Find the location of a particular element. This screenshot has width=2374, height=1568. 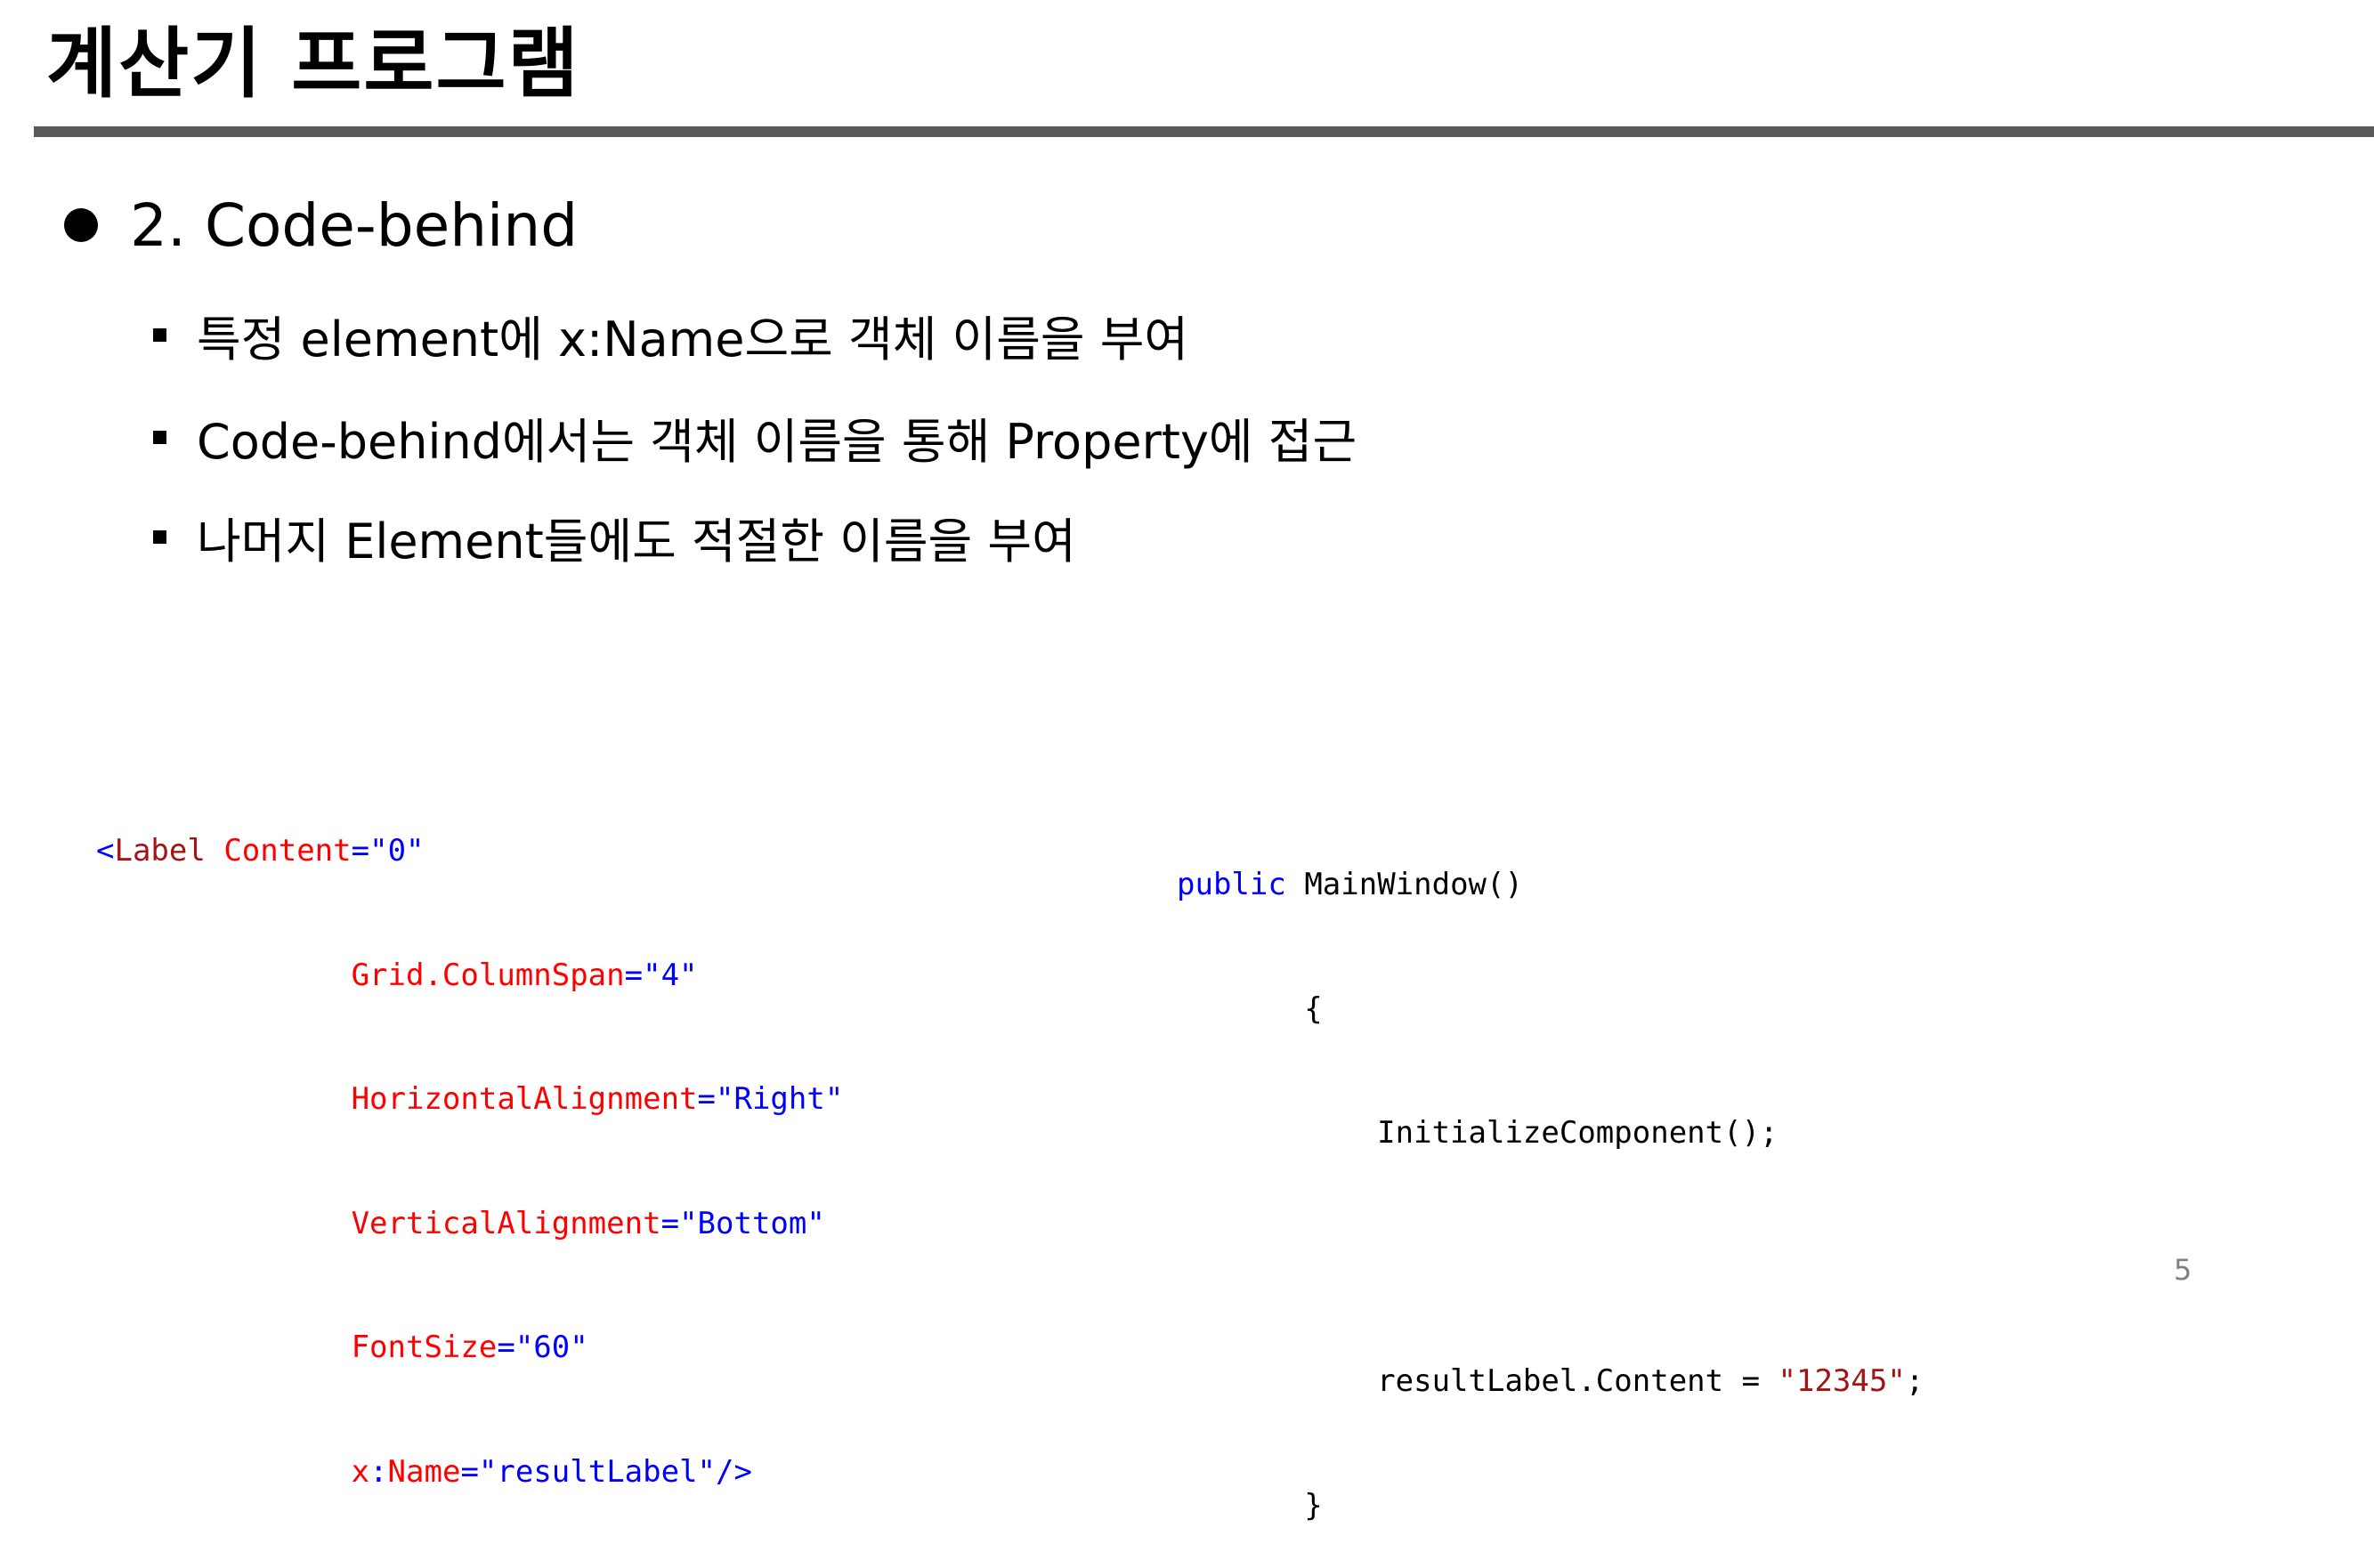

bullet-dot-icon is located at coordinates (81, 225).